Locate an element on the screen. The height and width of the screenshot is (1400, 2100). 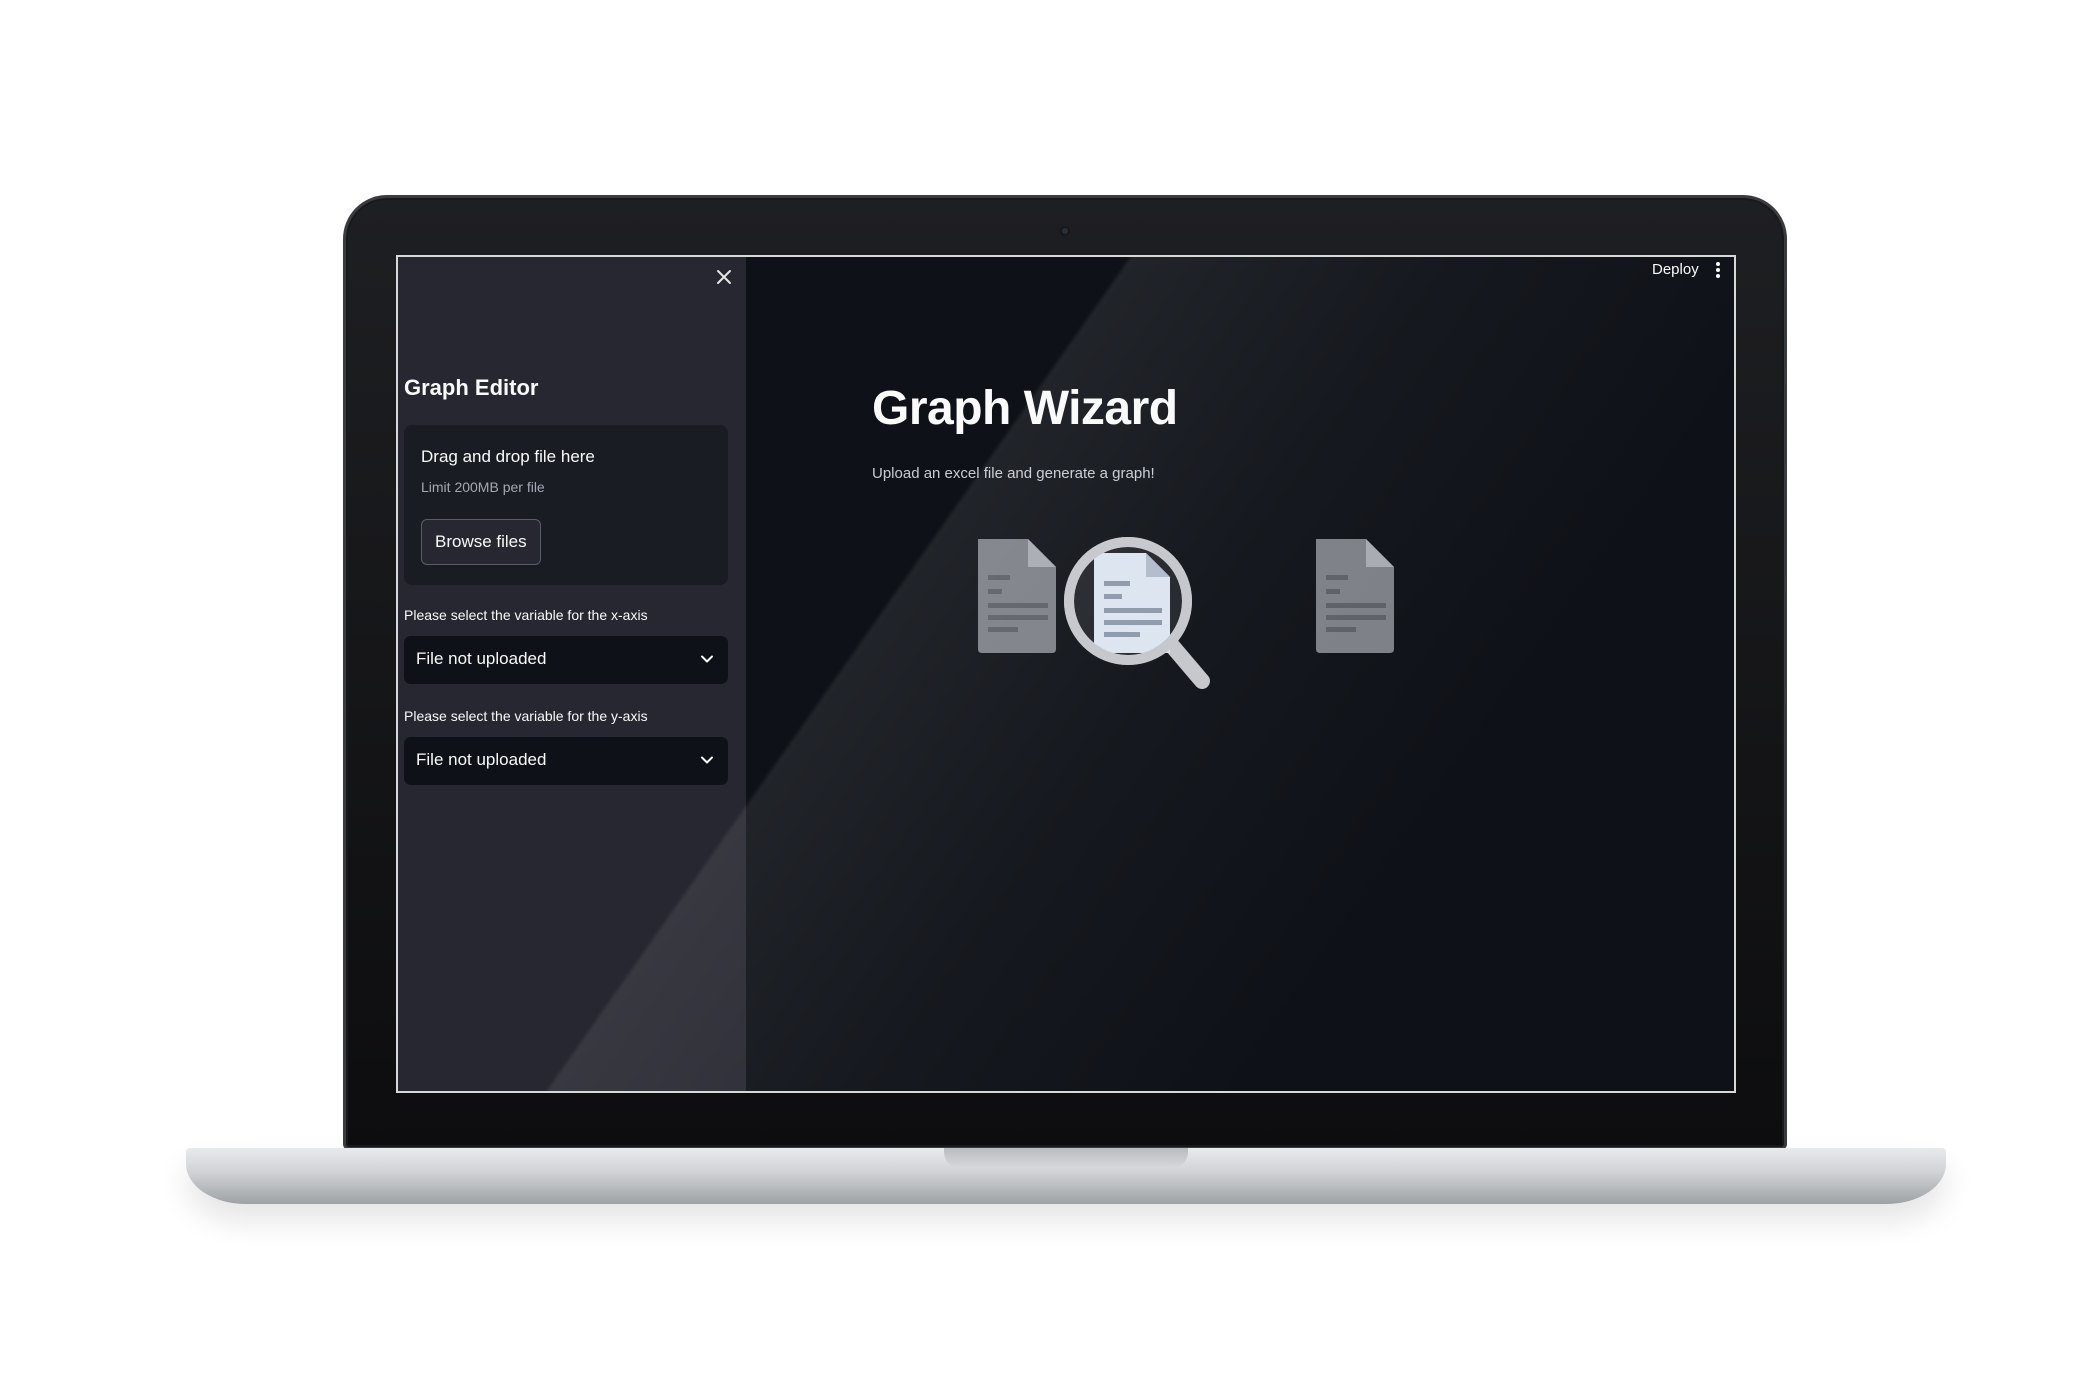
x-axis-selected-value: File not uploaded is located at coordinates (481, 658).